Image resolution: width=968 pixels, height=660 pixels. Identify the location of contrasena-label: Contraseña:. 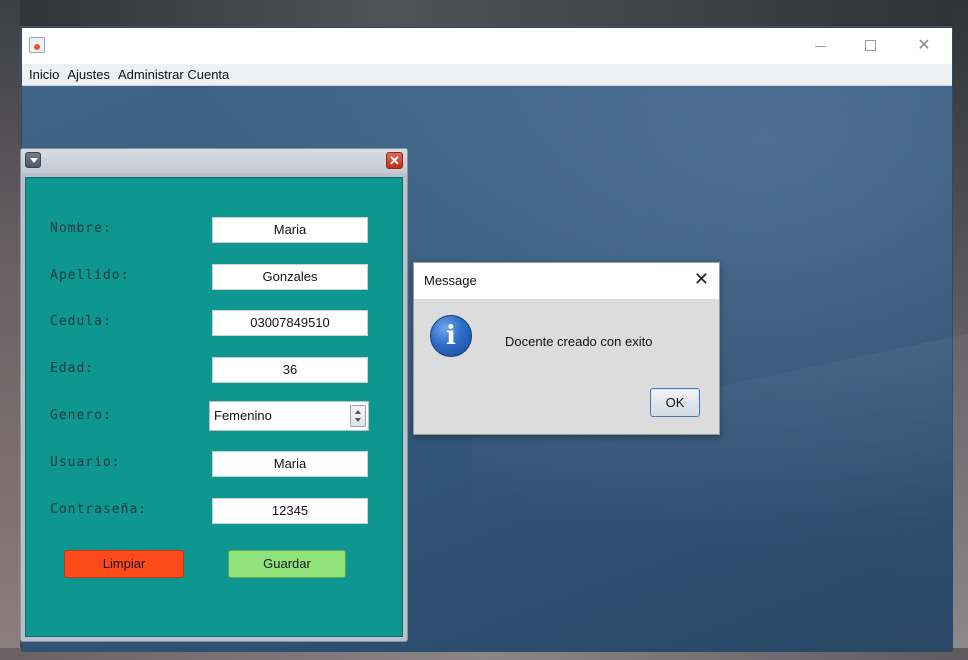
(99, 509).